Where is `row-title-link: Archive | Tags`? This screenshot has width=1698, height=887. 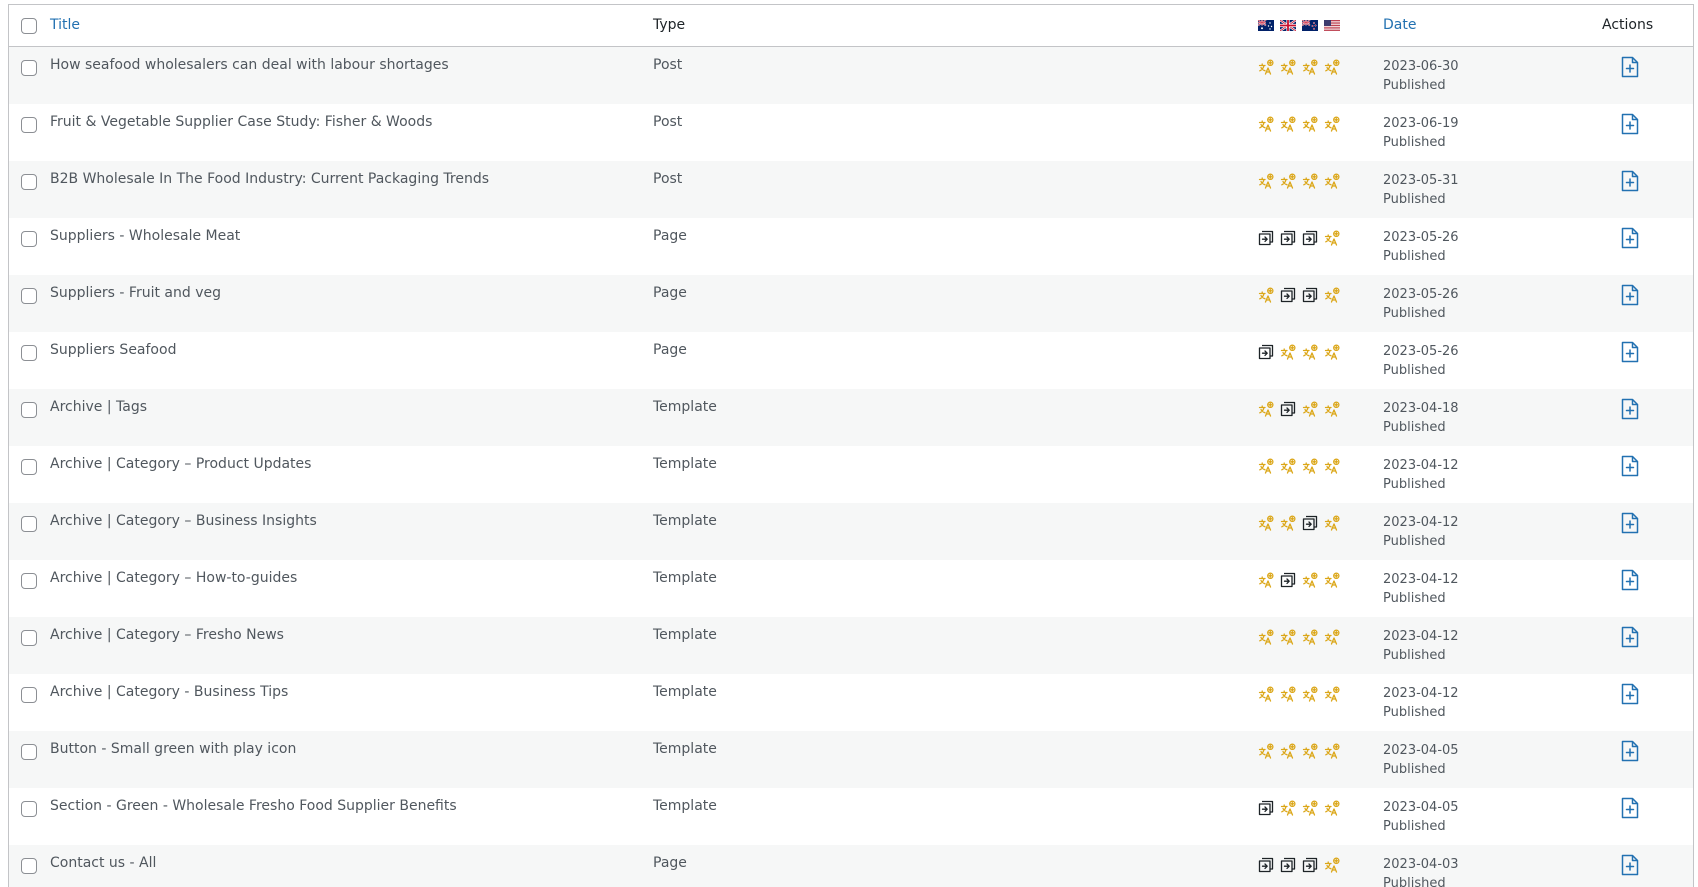 row-title-link: Archive | Tags is located at coordinates (98, 407).